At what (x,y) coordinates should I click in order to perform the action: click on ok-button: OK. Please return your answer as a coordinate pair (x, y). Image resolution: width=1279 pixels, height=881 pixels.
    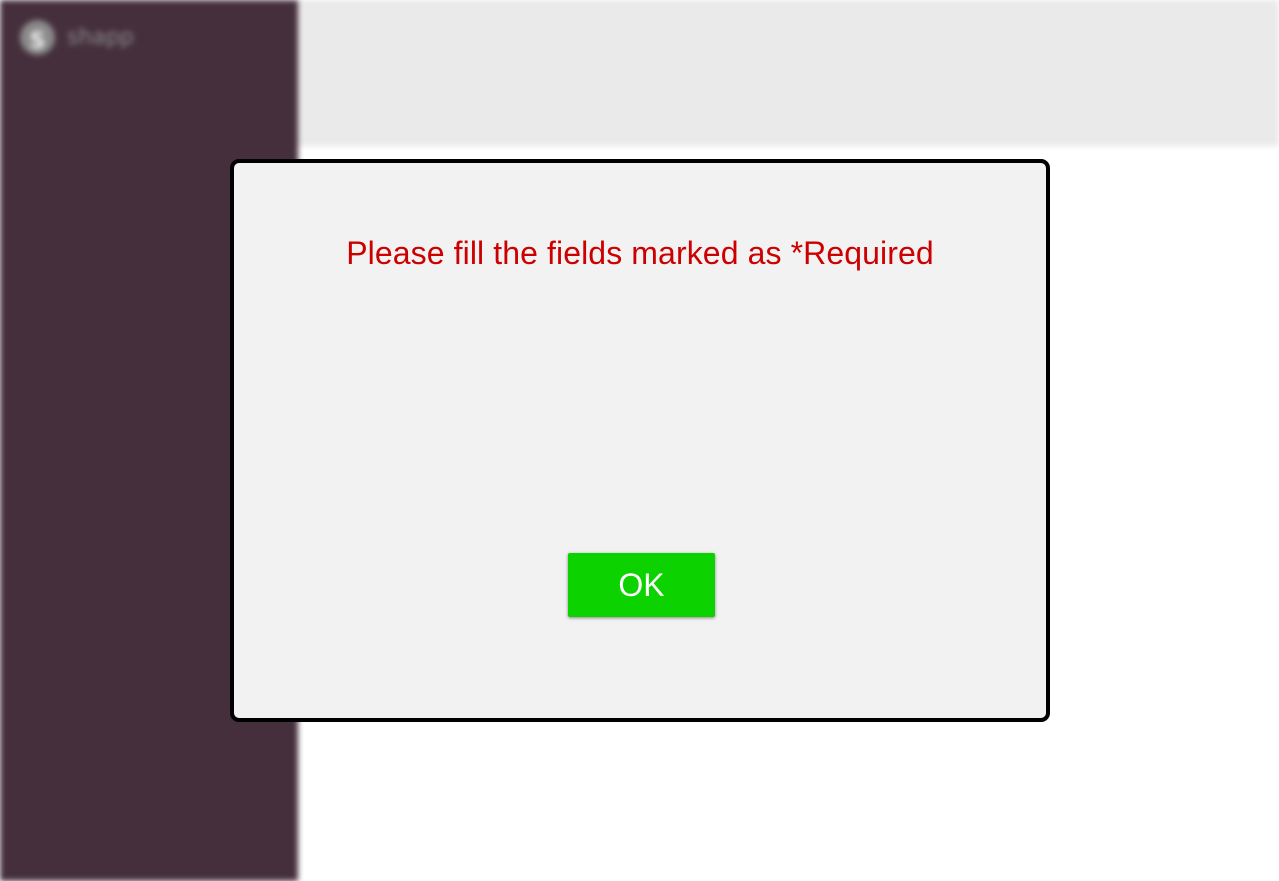
    Looking at the image, I should click on (641, 585).